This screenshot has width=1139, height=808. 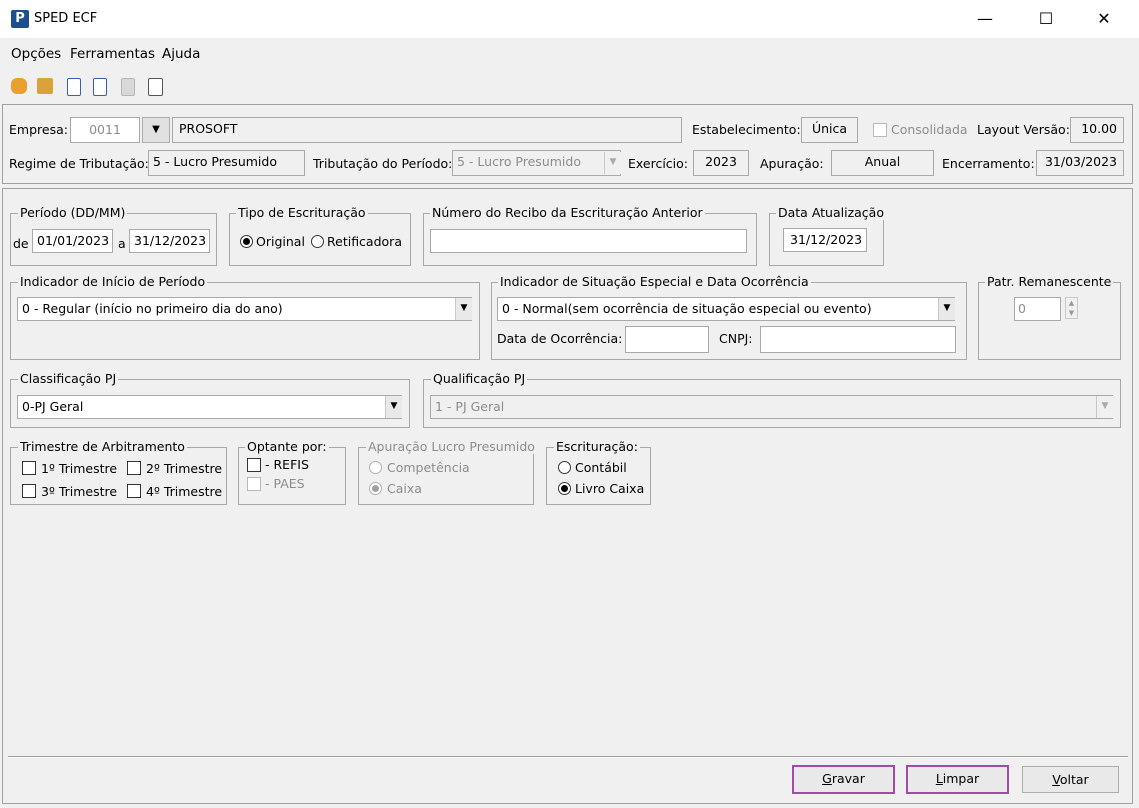 What do you see at coordinates (155, 87) in the screenshot?
I see `copy-document-icon` at bounding box center [155, 87].